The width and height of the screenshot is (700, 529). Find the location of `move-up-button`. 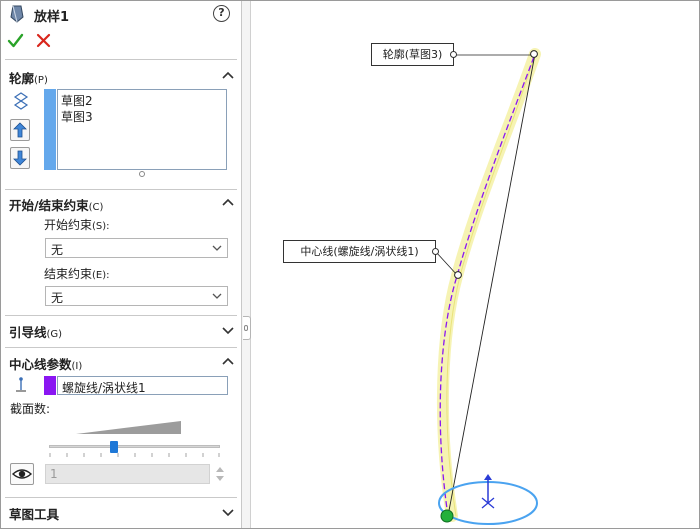

move-up-button is located at coordinates (20, 130).